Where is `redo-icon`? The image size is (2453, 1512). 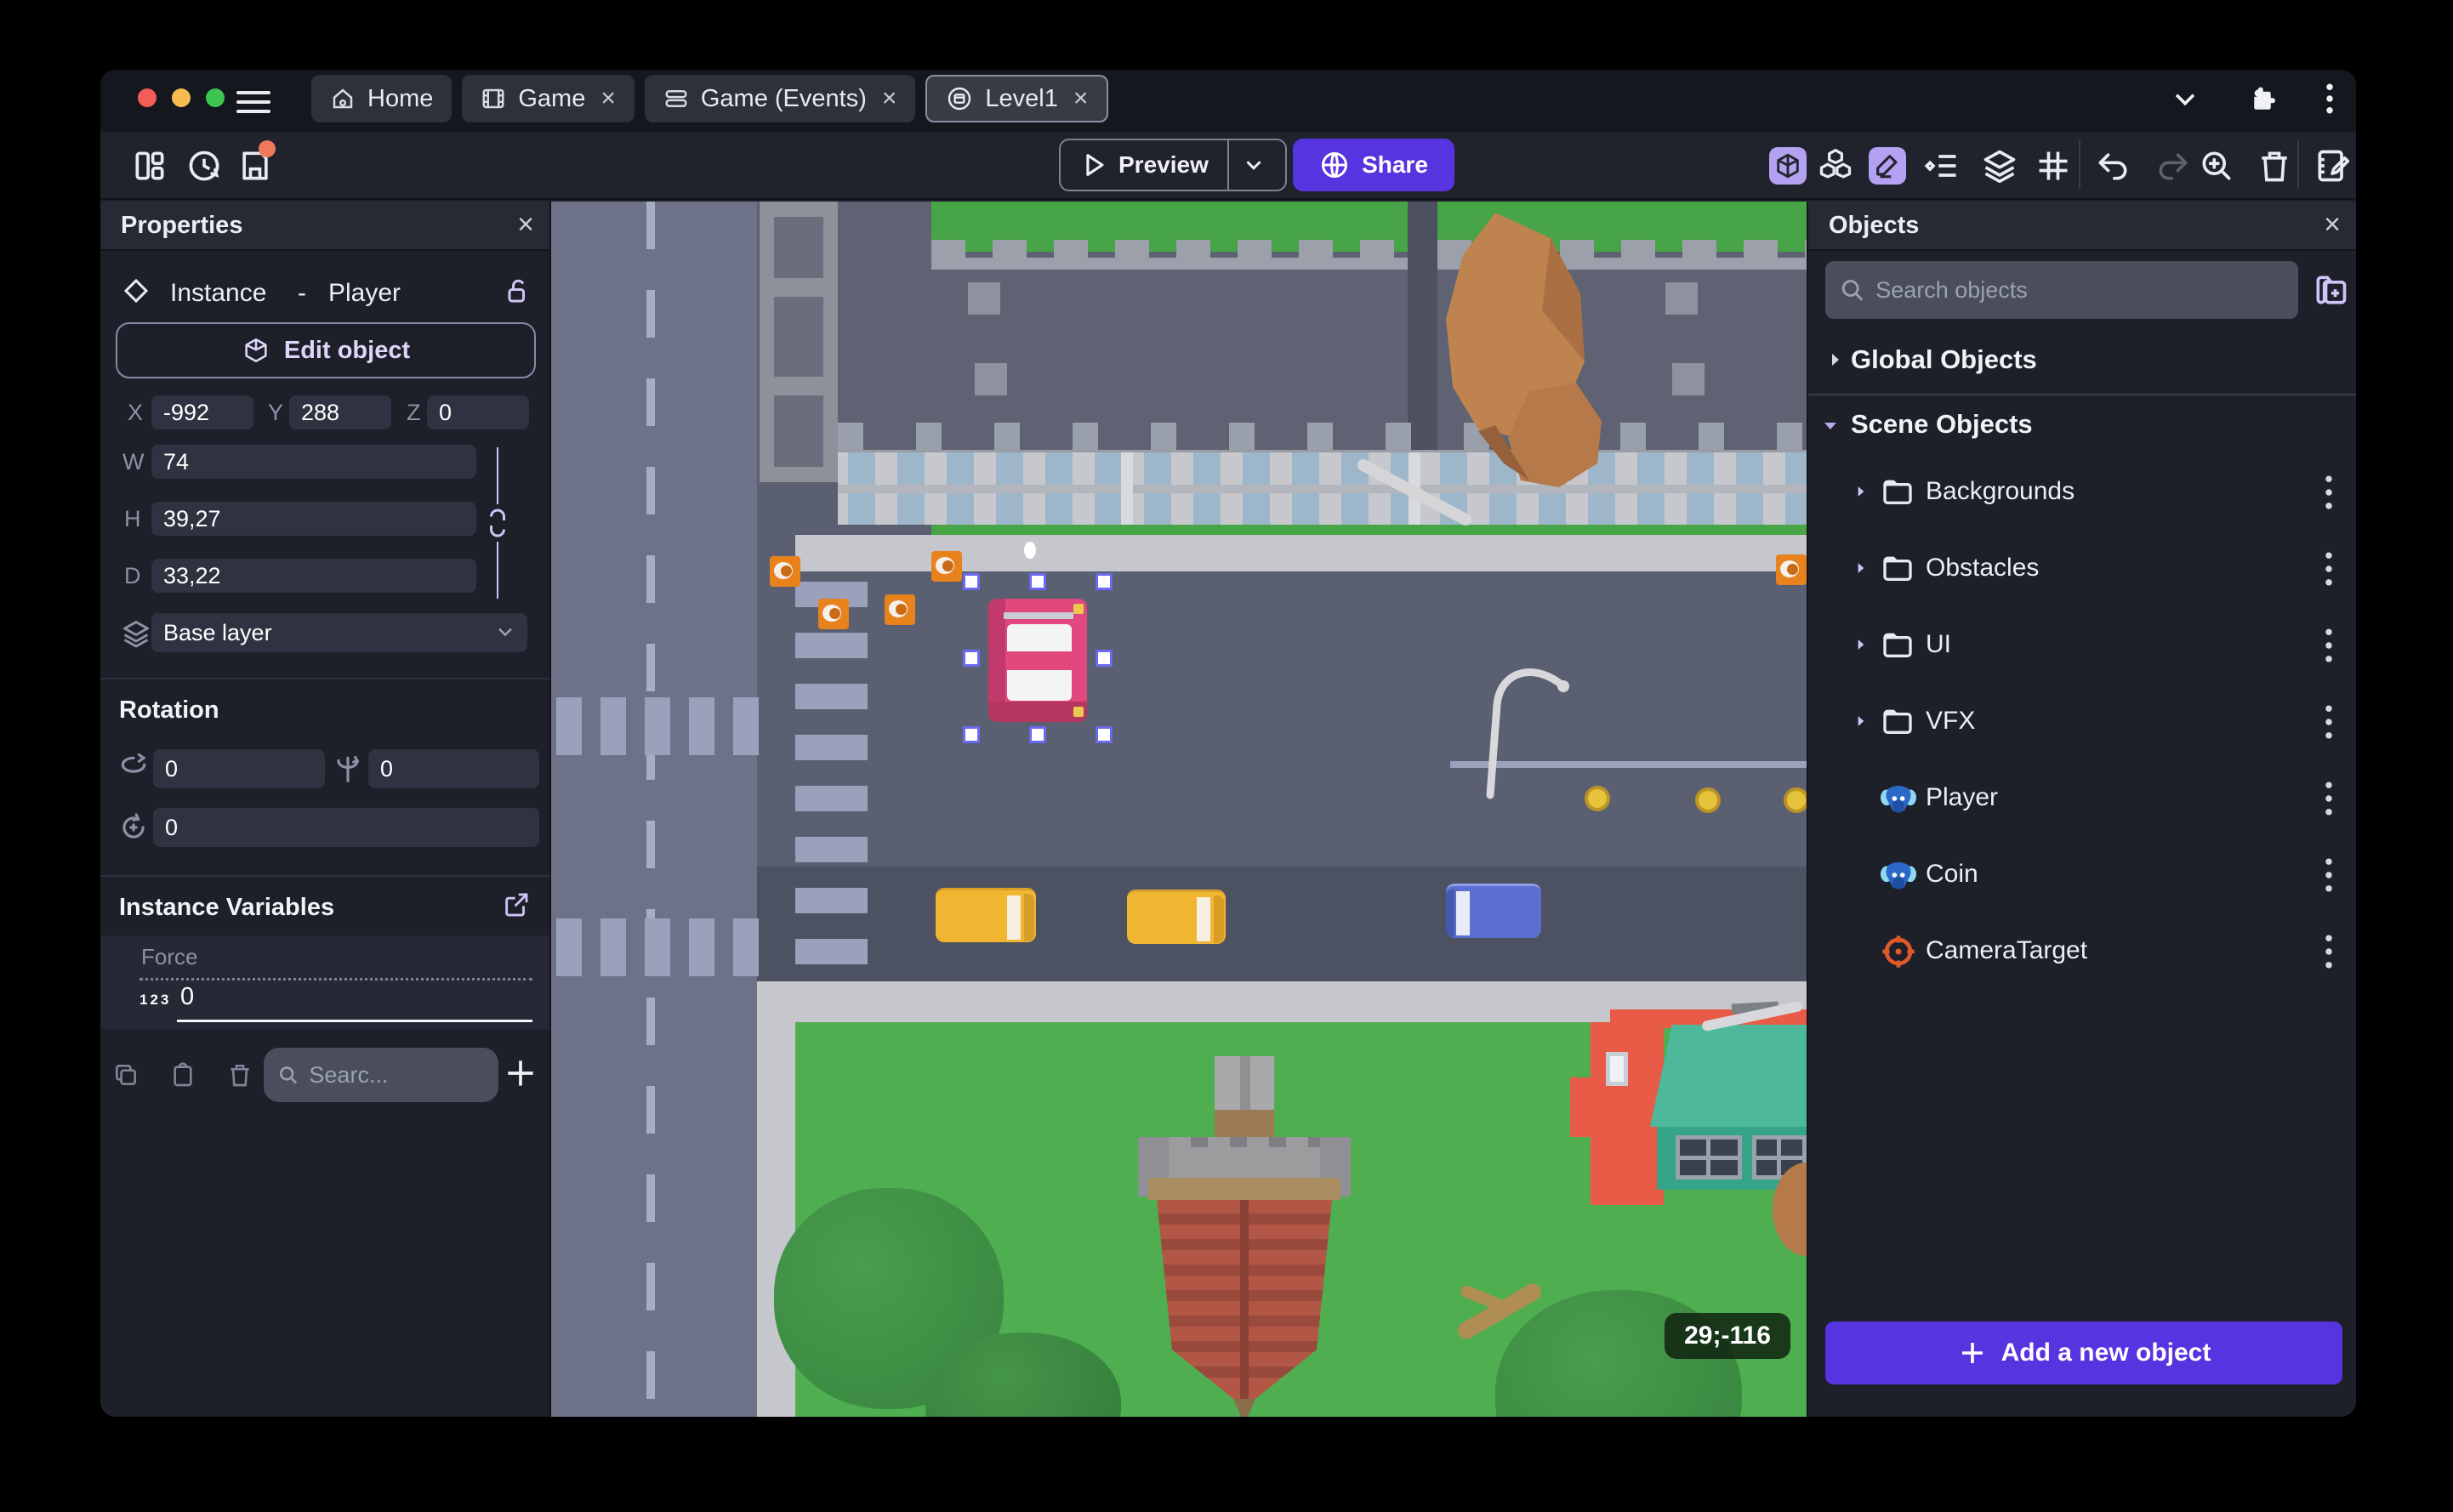
redo-icon is located at coordinates (2173, 166).